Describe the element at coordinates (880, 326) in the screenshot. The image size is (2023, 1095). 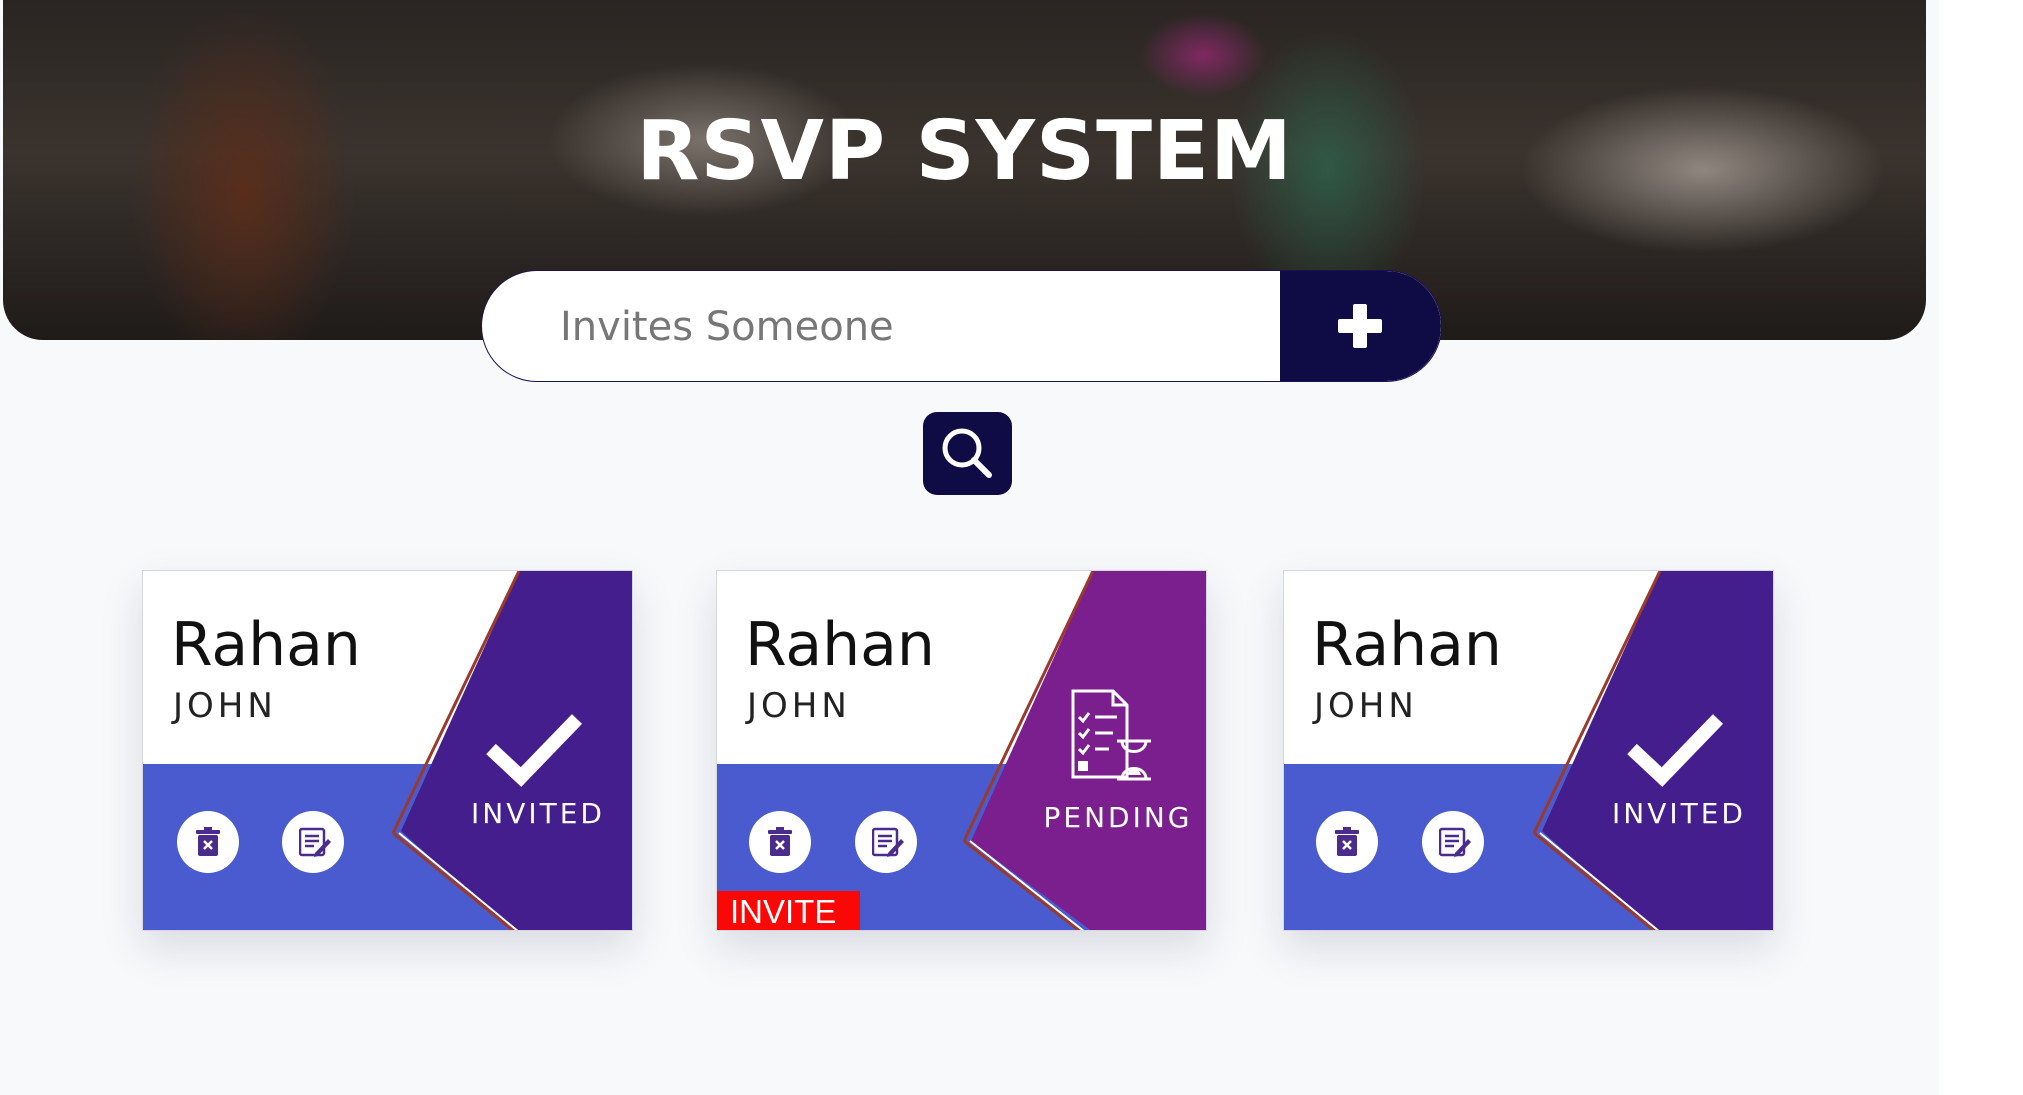
I see `invite-input` at that location.